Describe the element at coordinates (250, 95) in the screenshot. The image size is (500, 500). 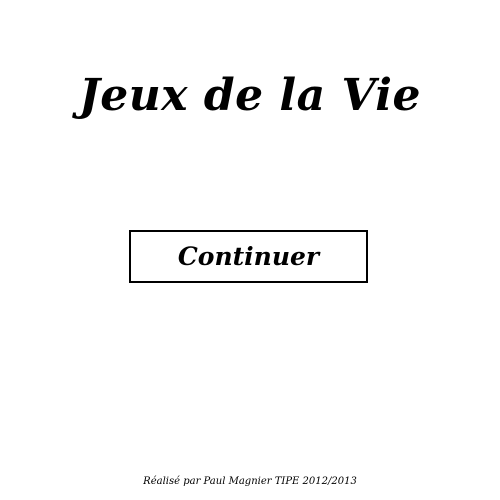
I see `page-title: Jeux de la Vie` at that location.